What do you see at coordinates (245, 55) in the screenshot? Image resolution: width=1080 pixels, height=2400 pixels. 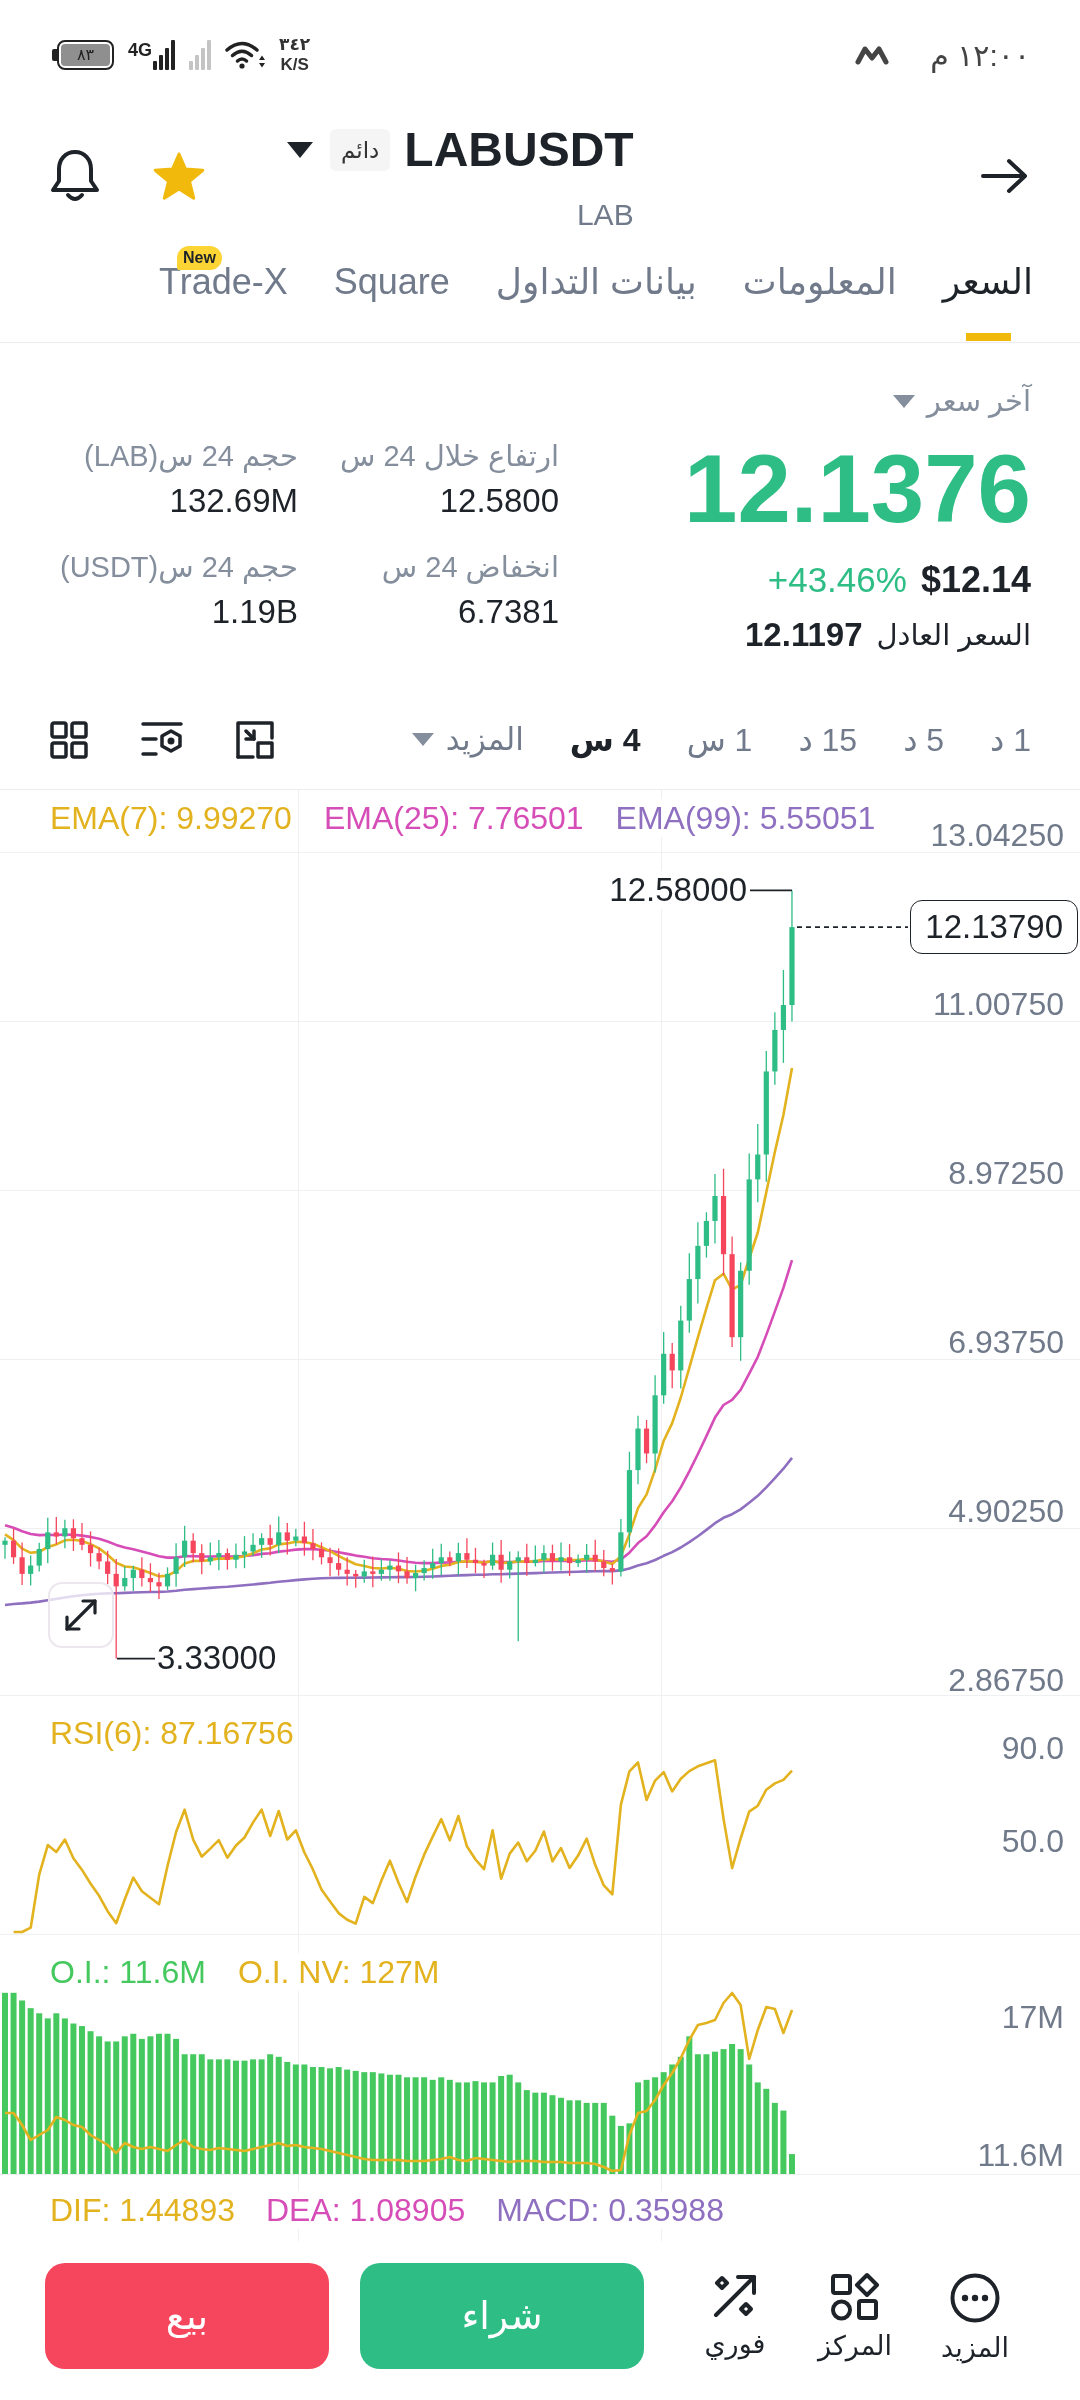 I see `wifi-icon` at bounding box center [245, 55].